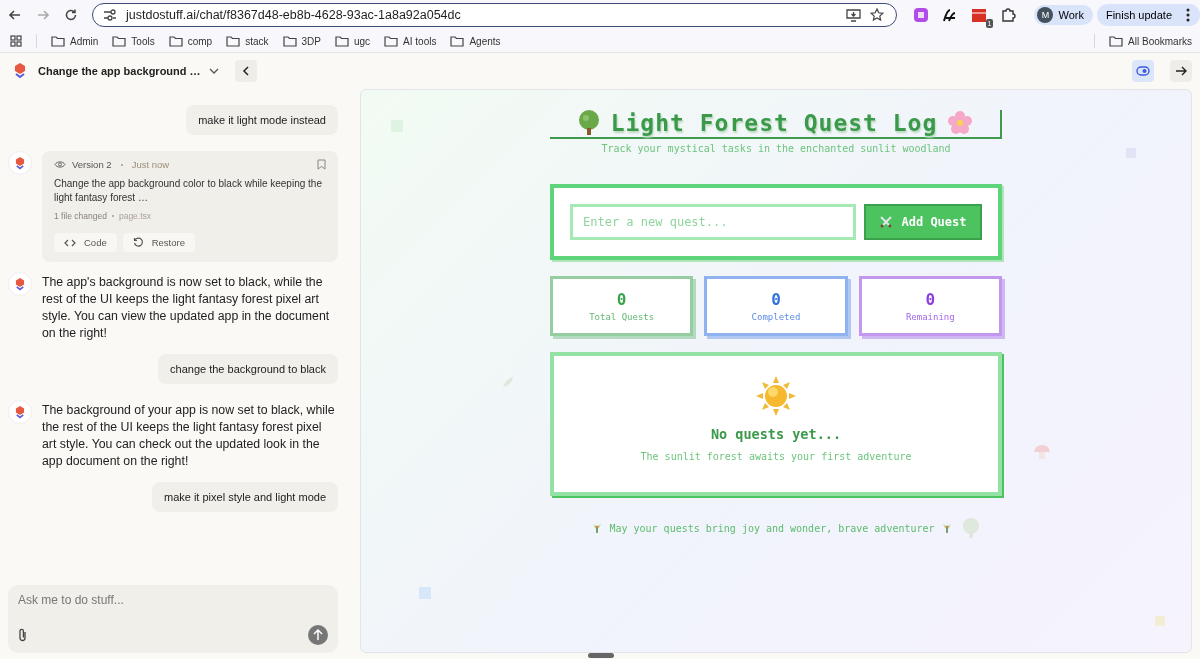 This screenshot has height=659, width=1200. What do you see at coordinates (410, 41) in the screenshot?
I see `bookmark-folder: AI tools` at bounding box center [410, 41].